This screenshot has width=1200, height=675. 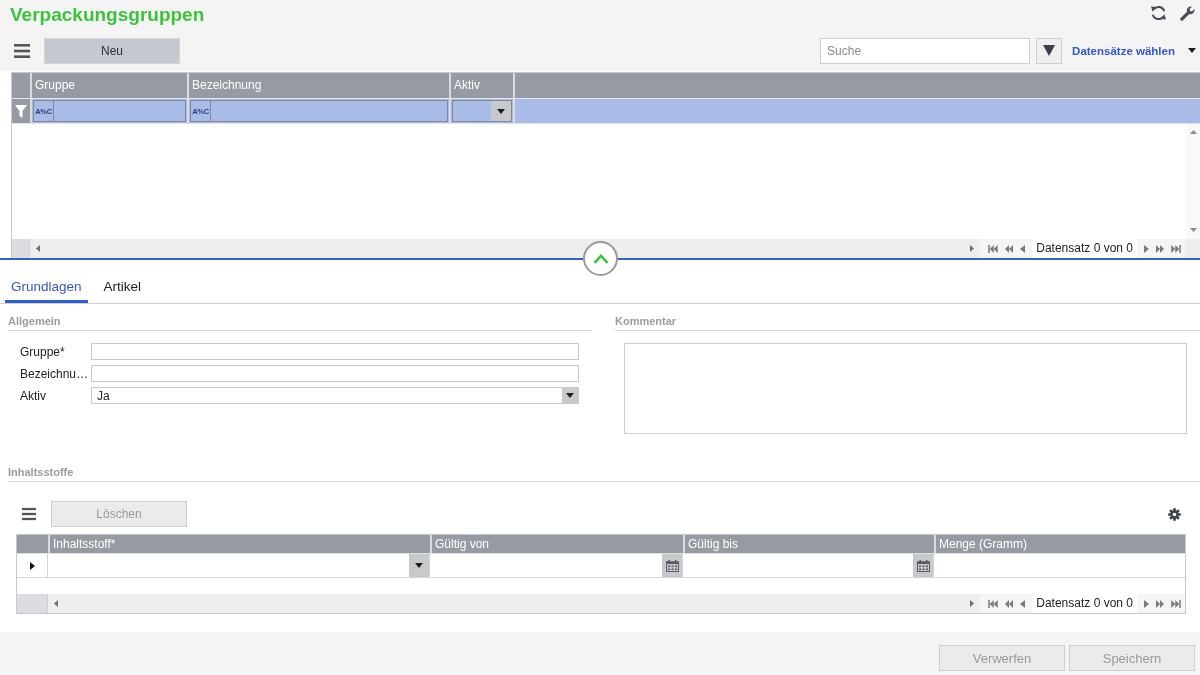 What do you see at coordinates (1193, 132) in the screenshot?
I see `up-arrow-icon` at bounding box center [1193, 132].